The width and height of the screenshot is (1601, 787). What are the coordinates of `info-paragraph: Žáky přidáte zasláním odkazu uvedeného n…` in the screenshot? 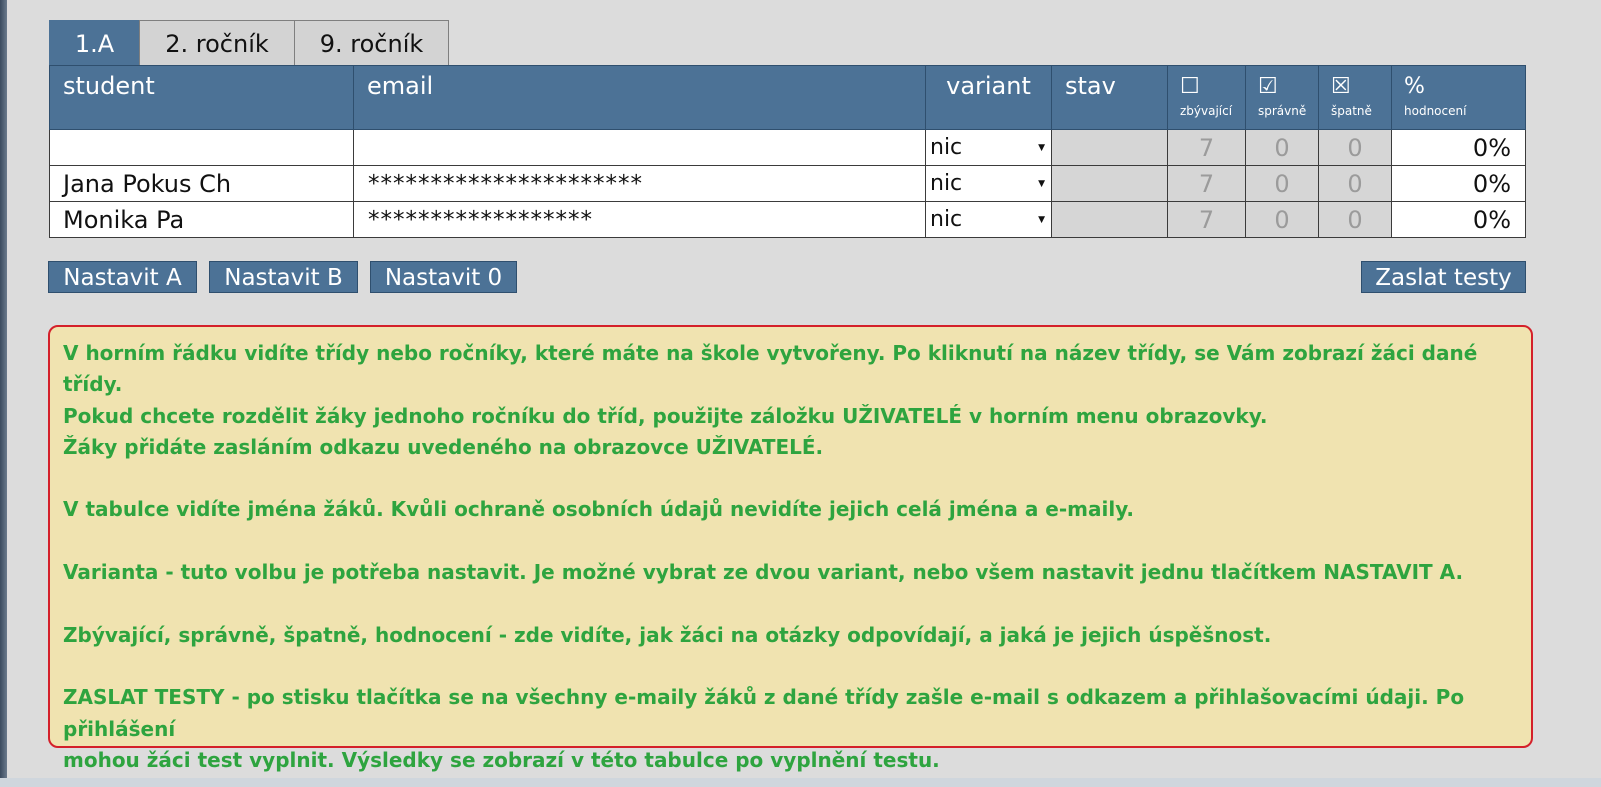 It's located at (443, 446).